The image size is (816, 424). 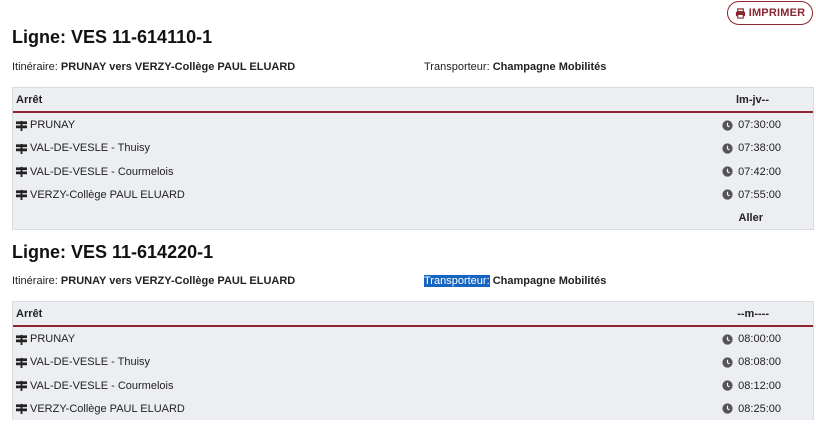 What do you see at coordinates (413, 217) in the screenshot?
I see `table-footer: Aller` at bounding box center [413, 217].